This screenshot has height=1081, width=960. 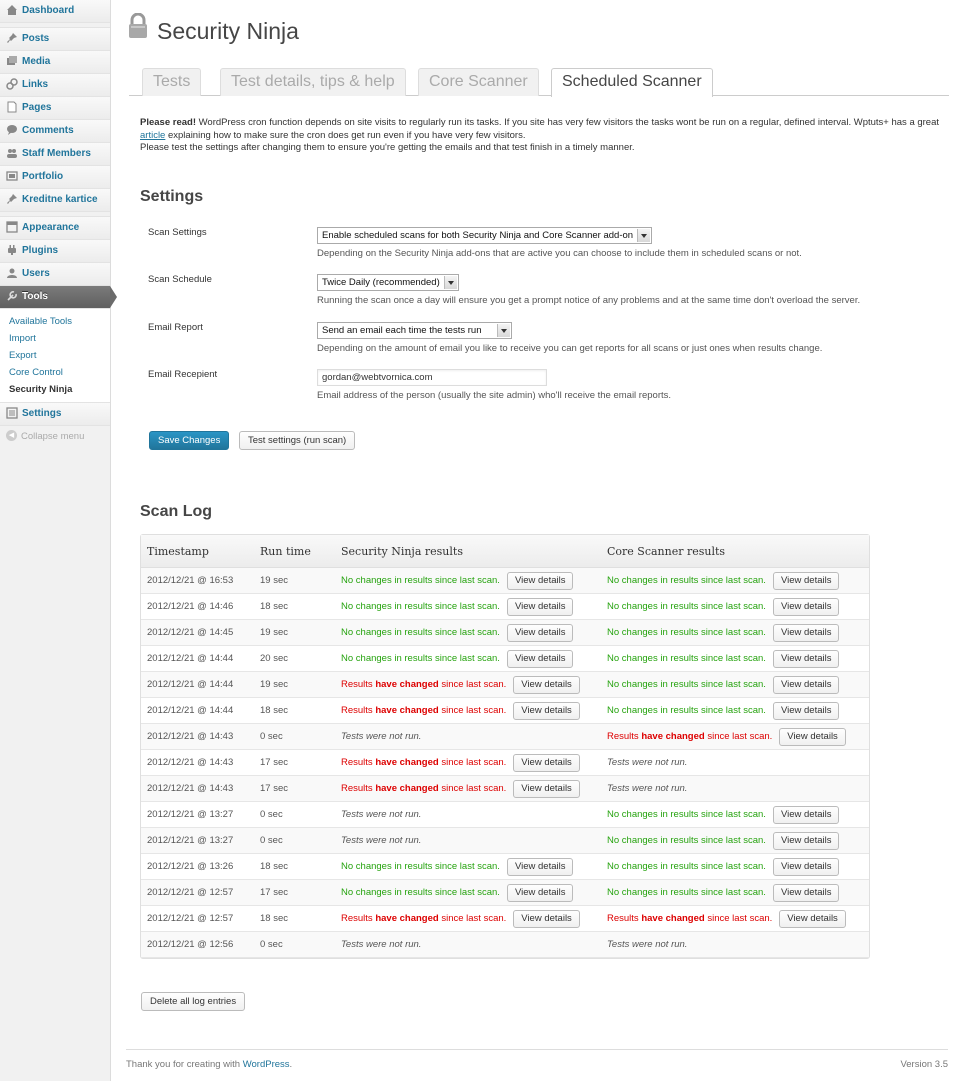 What do you see at coordinates (11, 435) in the screenshot?
I see `collapse-arrow-icon: ◀` at bounding box center [11, 435].